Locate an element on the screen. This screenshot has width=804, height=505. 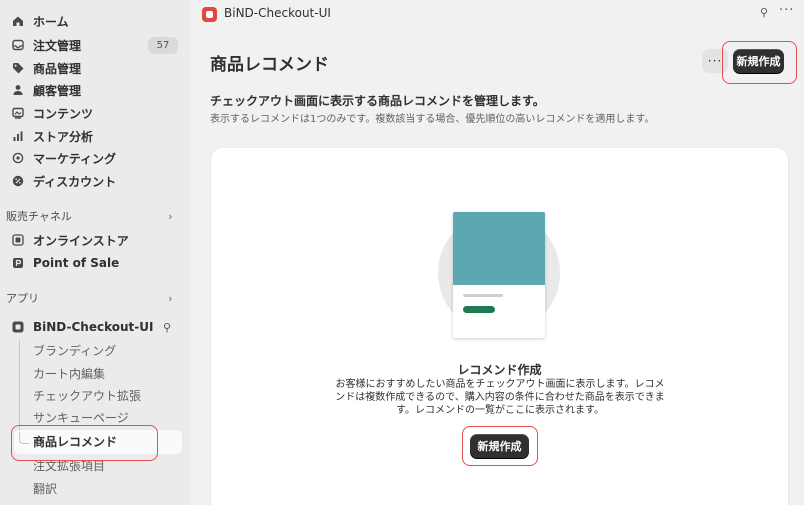
sidebar-item-marketing: マーケティング is located at coordinates (95, 158).